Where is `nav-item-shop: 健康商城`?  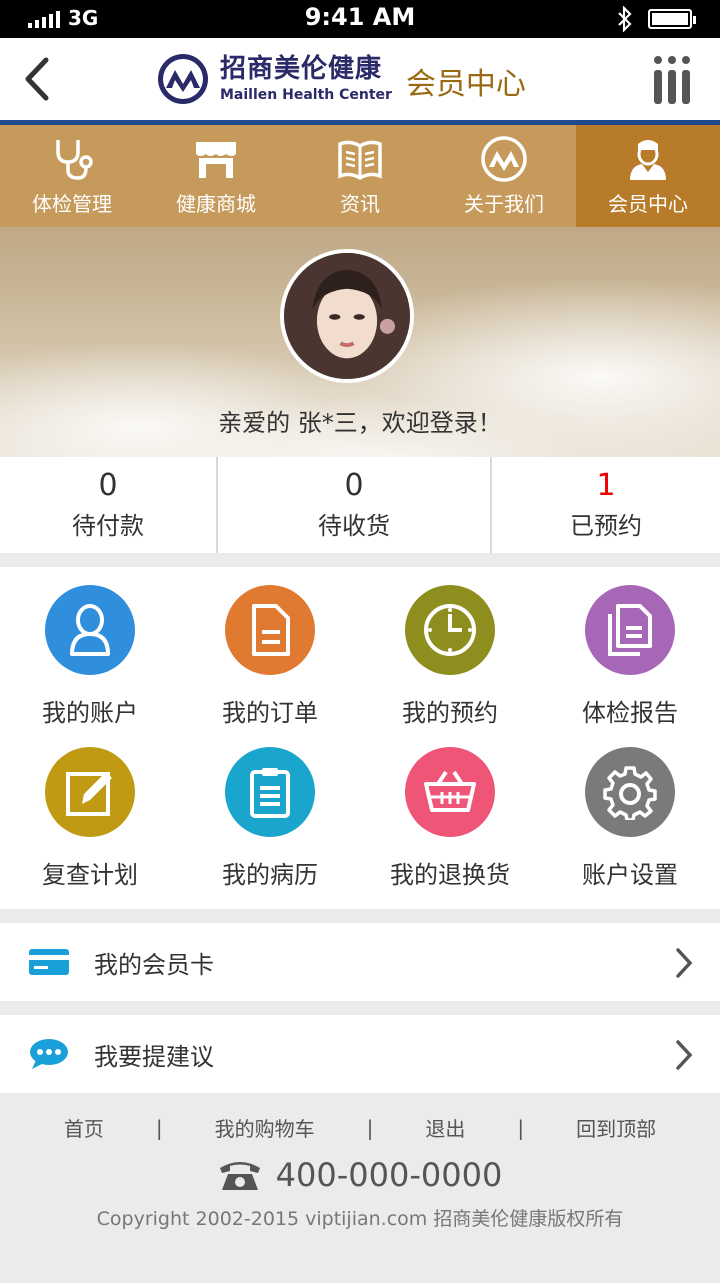
nav-item-shop: 健康商城 is located at coordinates (216, 176).